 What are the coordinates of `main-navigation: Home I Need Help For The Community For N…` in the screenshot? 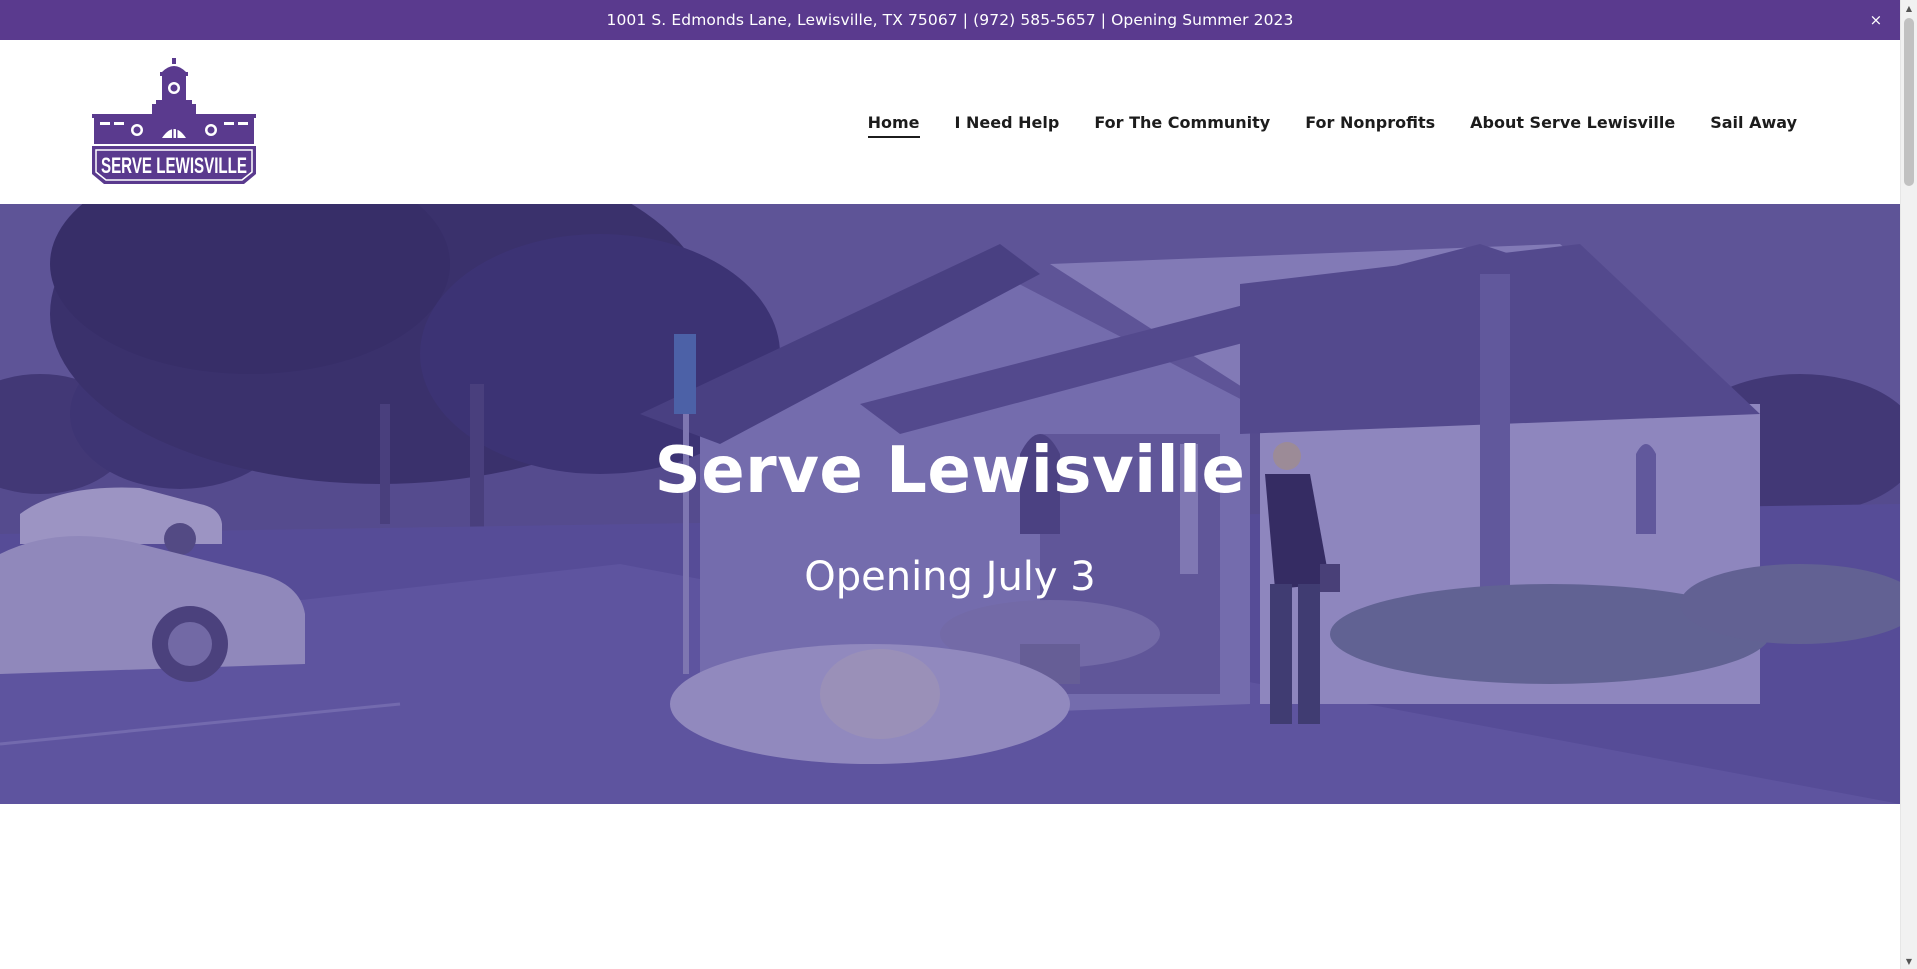 It's located at (1315, 122).